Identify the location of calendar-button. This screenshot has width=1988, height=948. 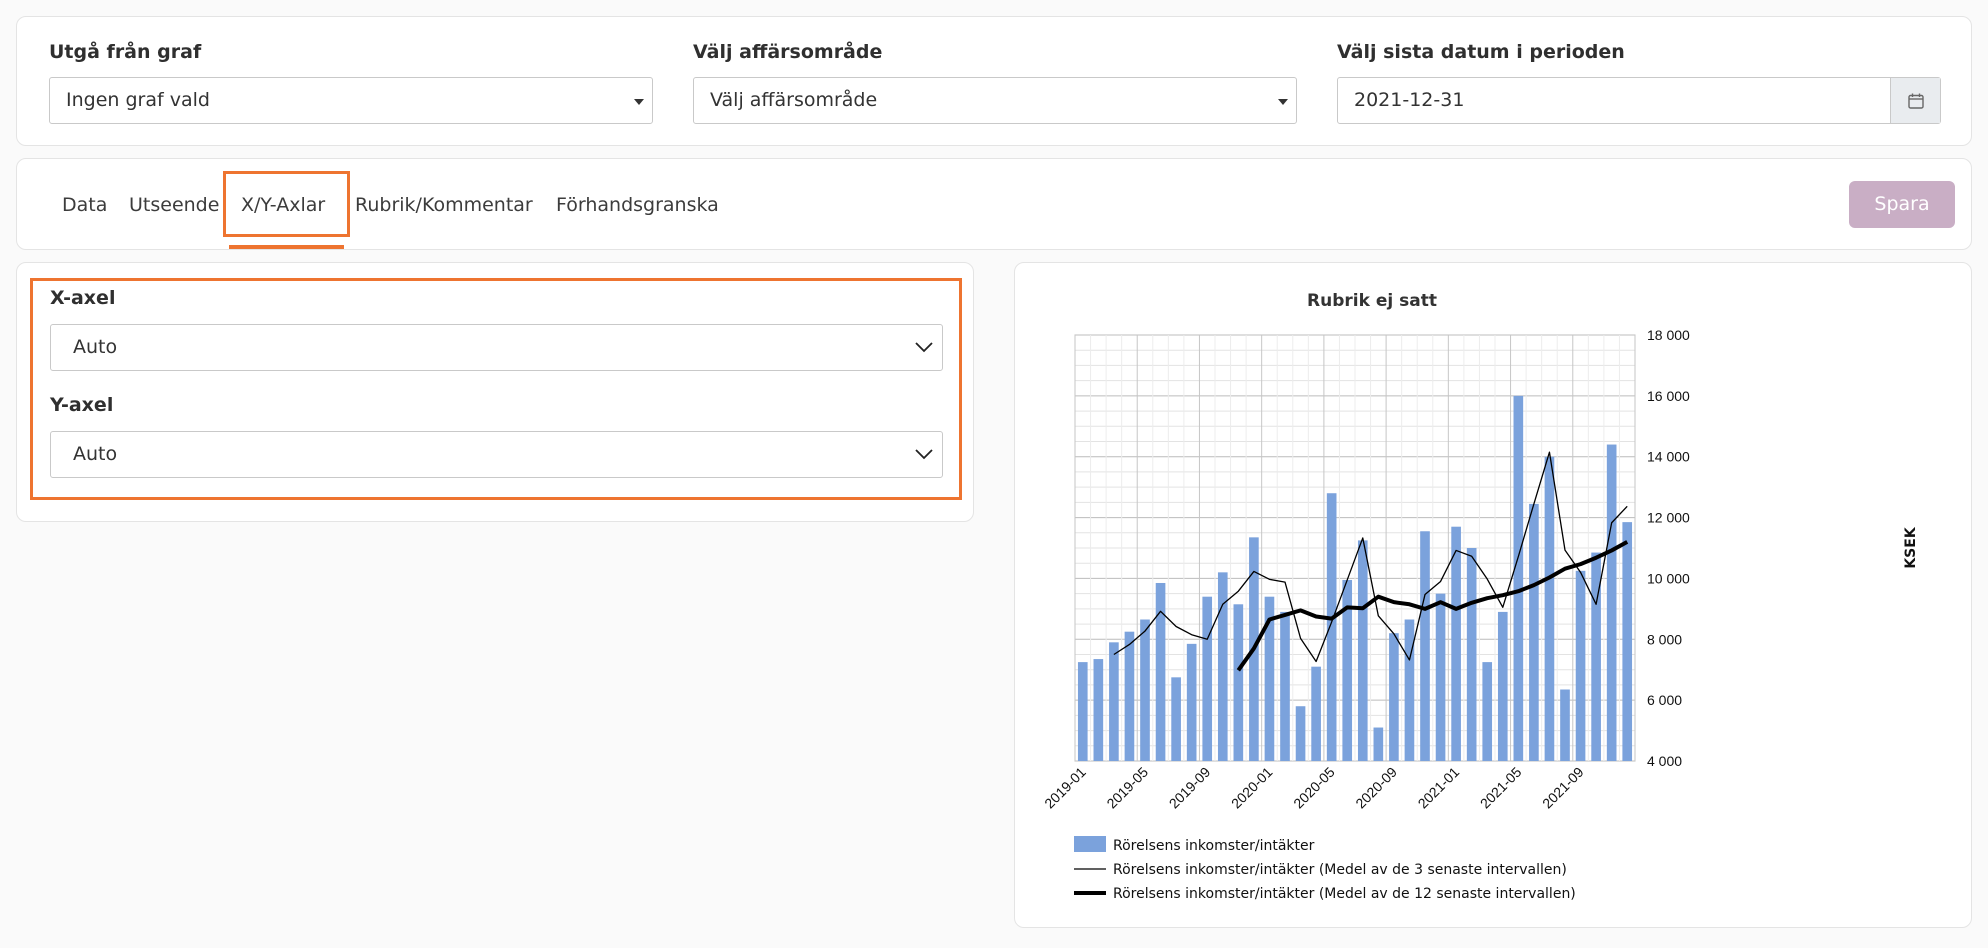
(1915, 100).